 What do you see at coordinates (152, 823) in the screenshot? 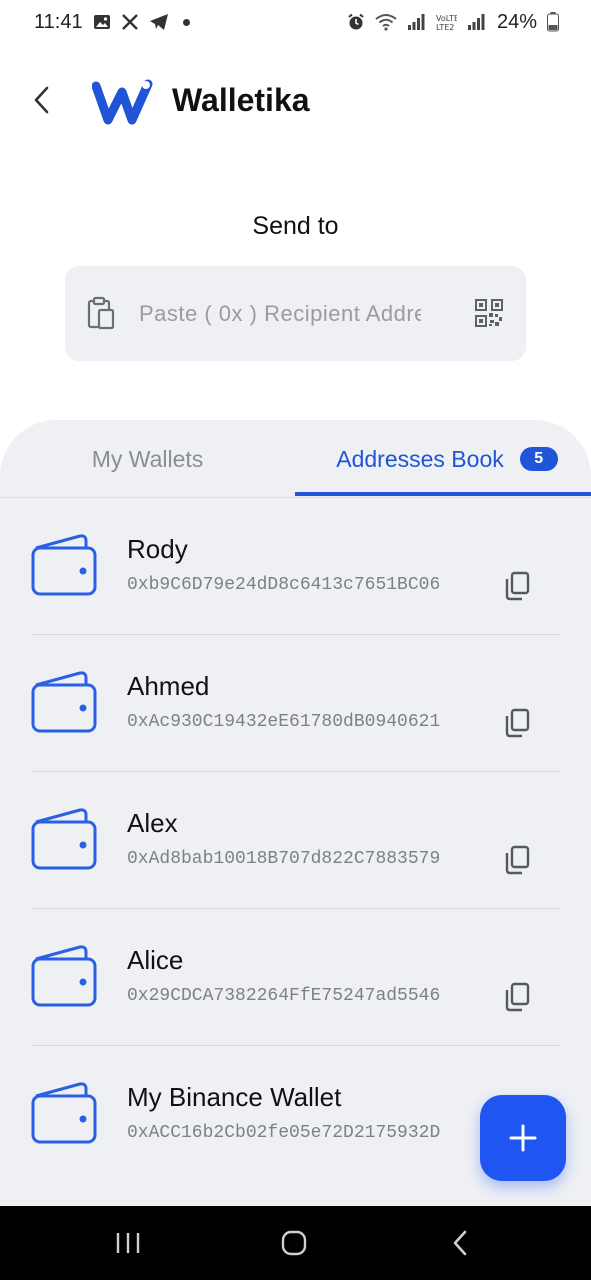
I see `contact-name: Alex` at bounding box center [152, 823].